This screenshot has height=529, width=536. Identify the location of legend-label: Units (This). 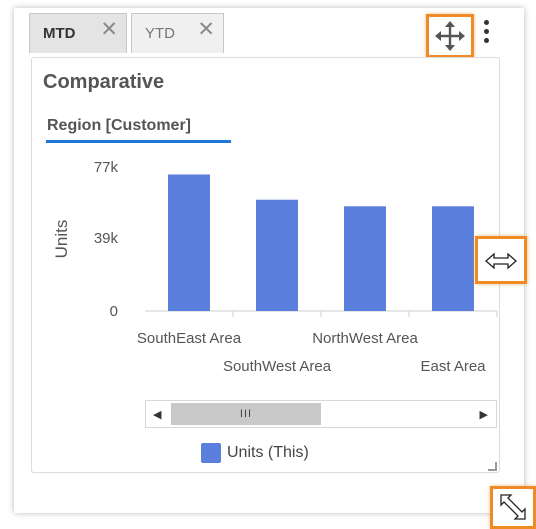
(268, 452).